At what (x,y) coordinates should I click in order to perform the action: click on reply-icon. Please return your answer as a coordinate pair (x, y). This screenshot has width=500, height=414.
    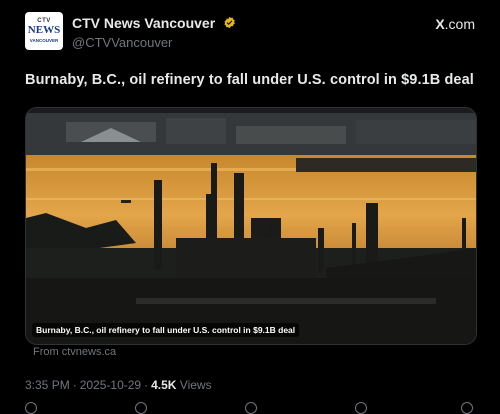
    Looking at the image, I should click on (31, 408).